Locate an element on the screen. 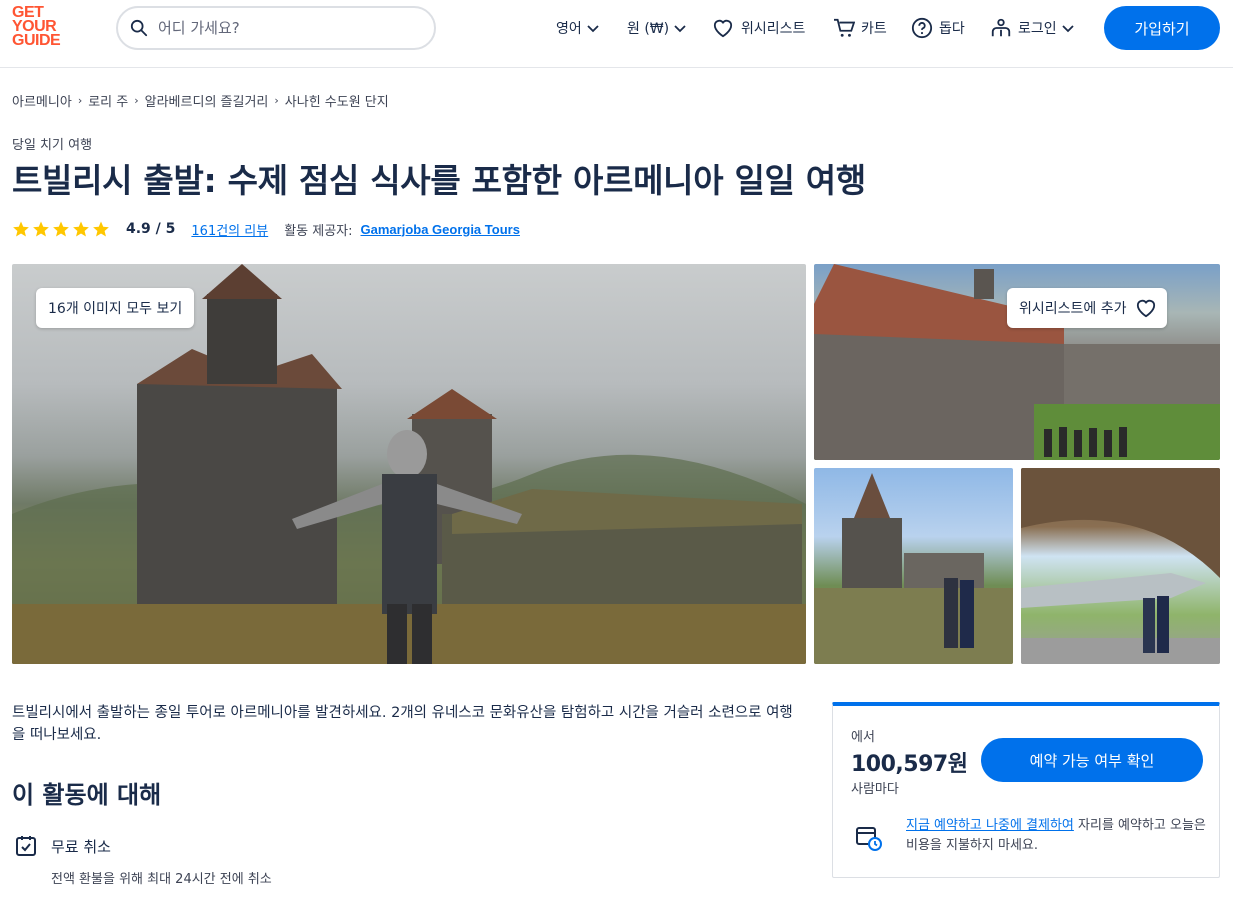  per-person-label: 사람마다 is located at coordinates (875, 789).